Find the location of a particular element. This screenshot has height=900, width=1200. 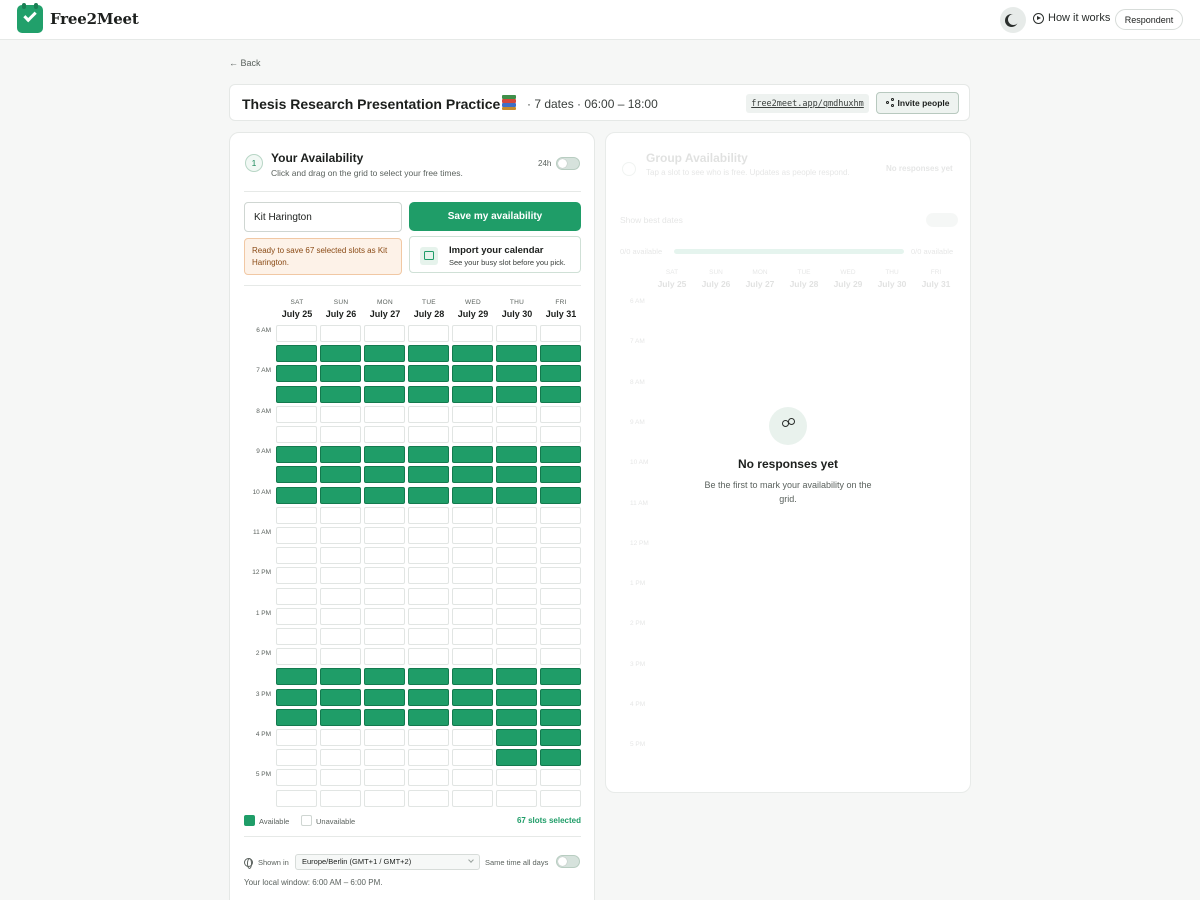

back-link: ← Back is located at coordinates (245, 63).